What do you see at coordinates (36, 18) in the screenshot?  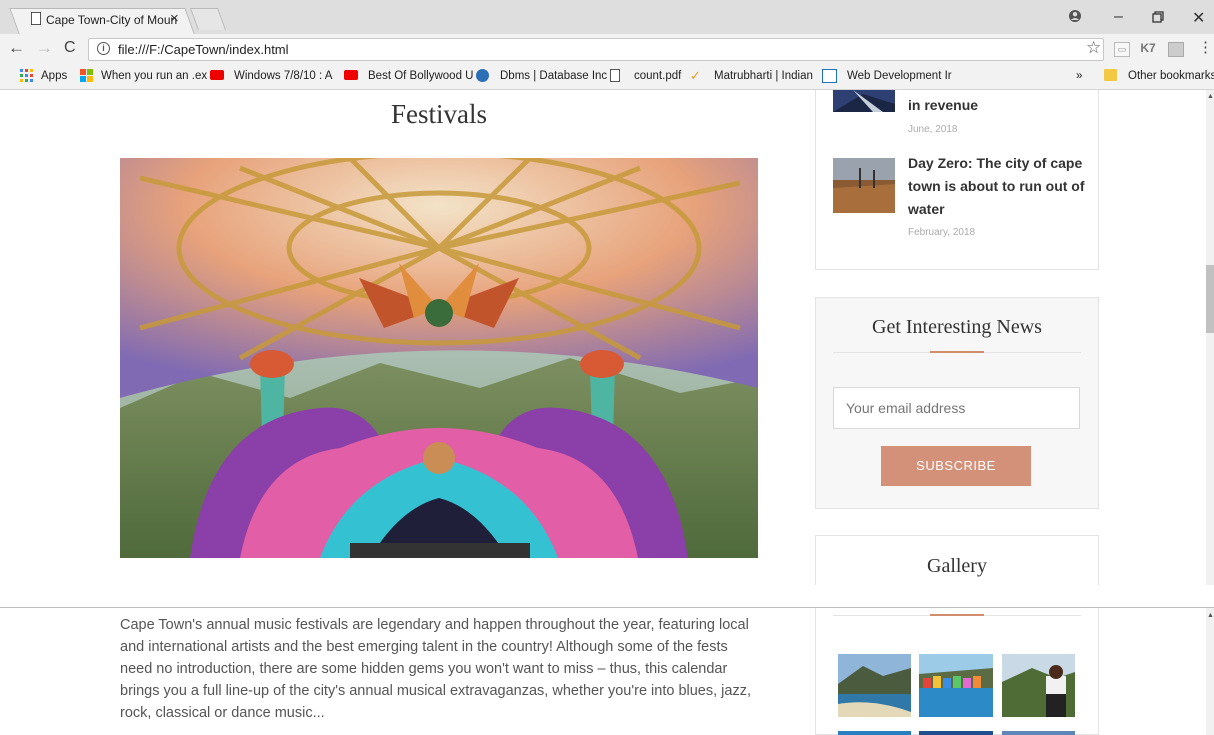 I see `page-icon` at bounding box center [36, 18].